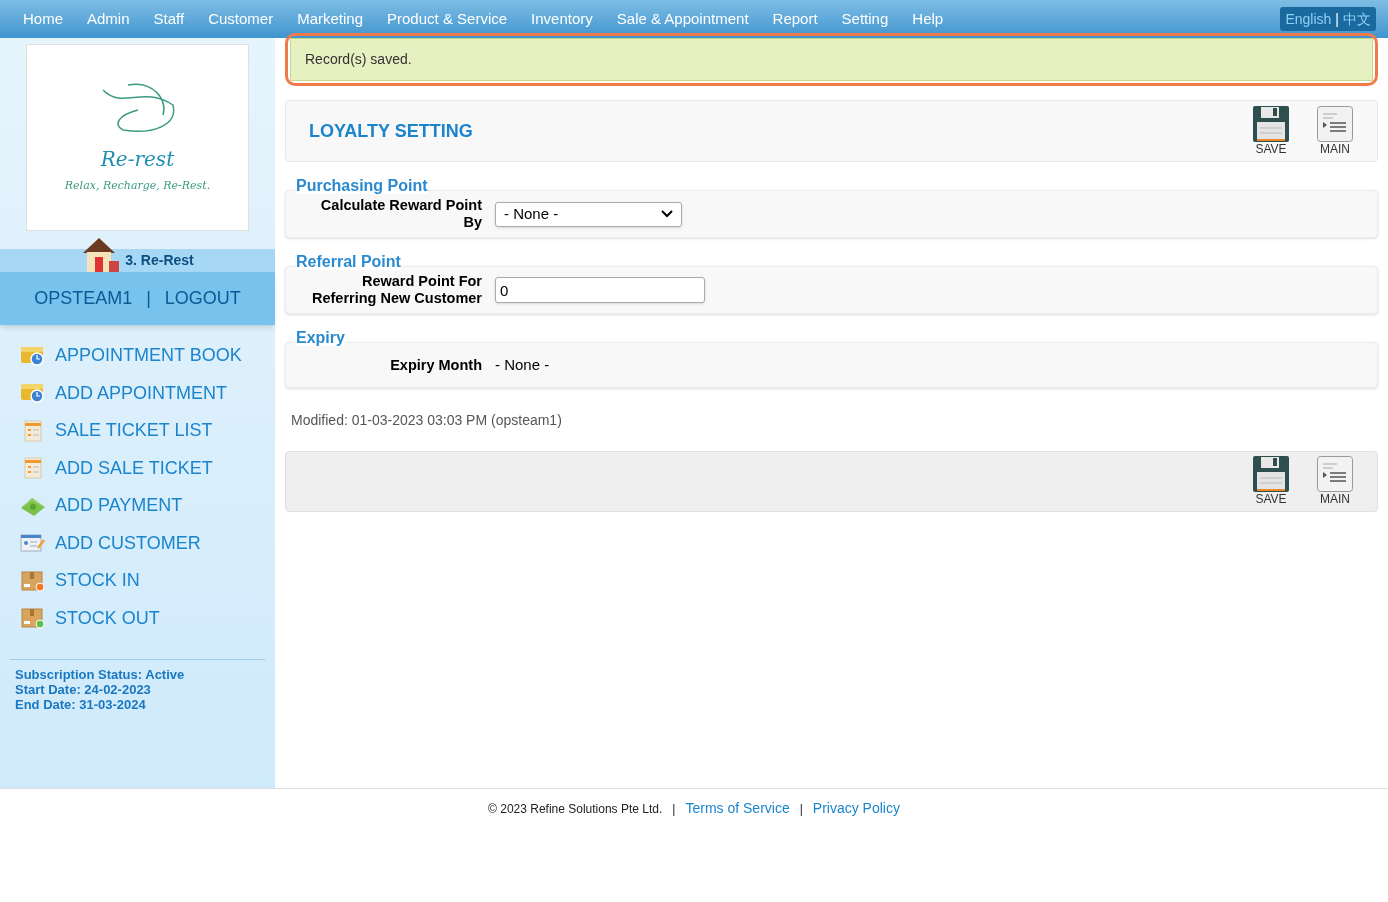 The image size is (1388, 902). Describe the element at coordinates (100, 674) in the screenshot. I see `subscription-info: Subscription Status: Active` at that location.